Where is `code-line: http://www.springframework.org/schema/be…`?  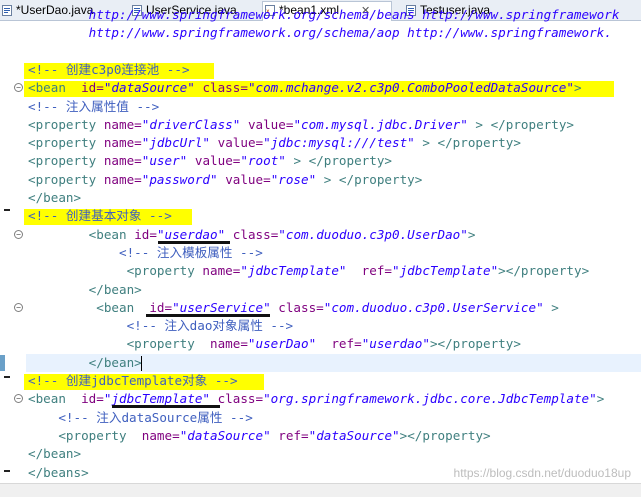 code-line: http://www.springframework.org/schema/be… is located at coordinates (324, 15).